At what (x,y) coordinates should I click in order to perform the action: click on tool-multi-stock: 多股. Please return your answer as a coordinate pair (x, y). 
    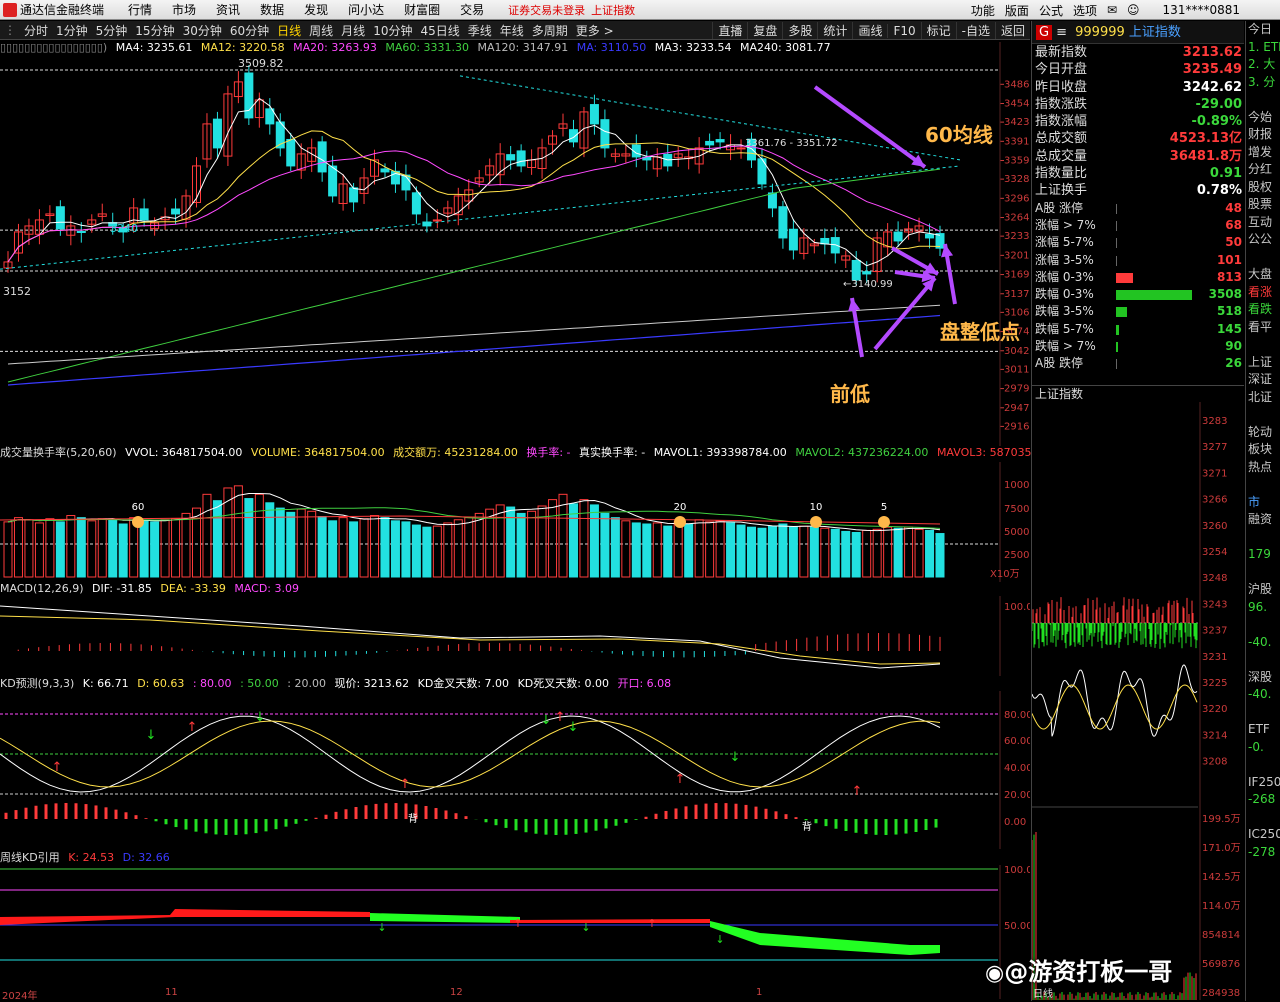
    Looking at the image, I should click on (799, 30).